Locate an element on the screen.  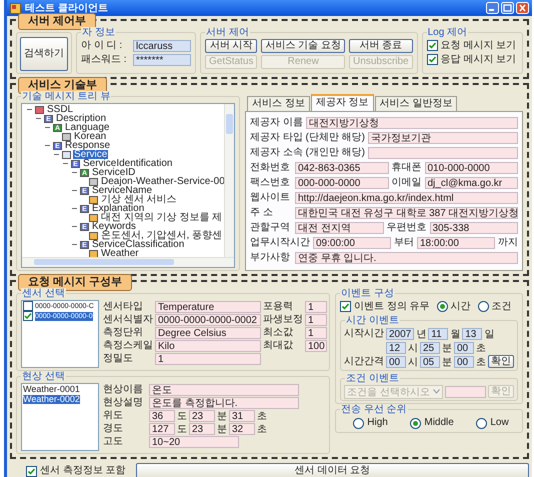
number-field: 2007 is located at coordinates (400, 334).